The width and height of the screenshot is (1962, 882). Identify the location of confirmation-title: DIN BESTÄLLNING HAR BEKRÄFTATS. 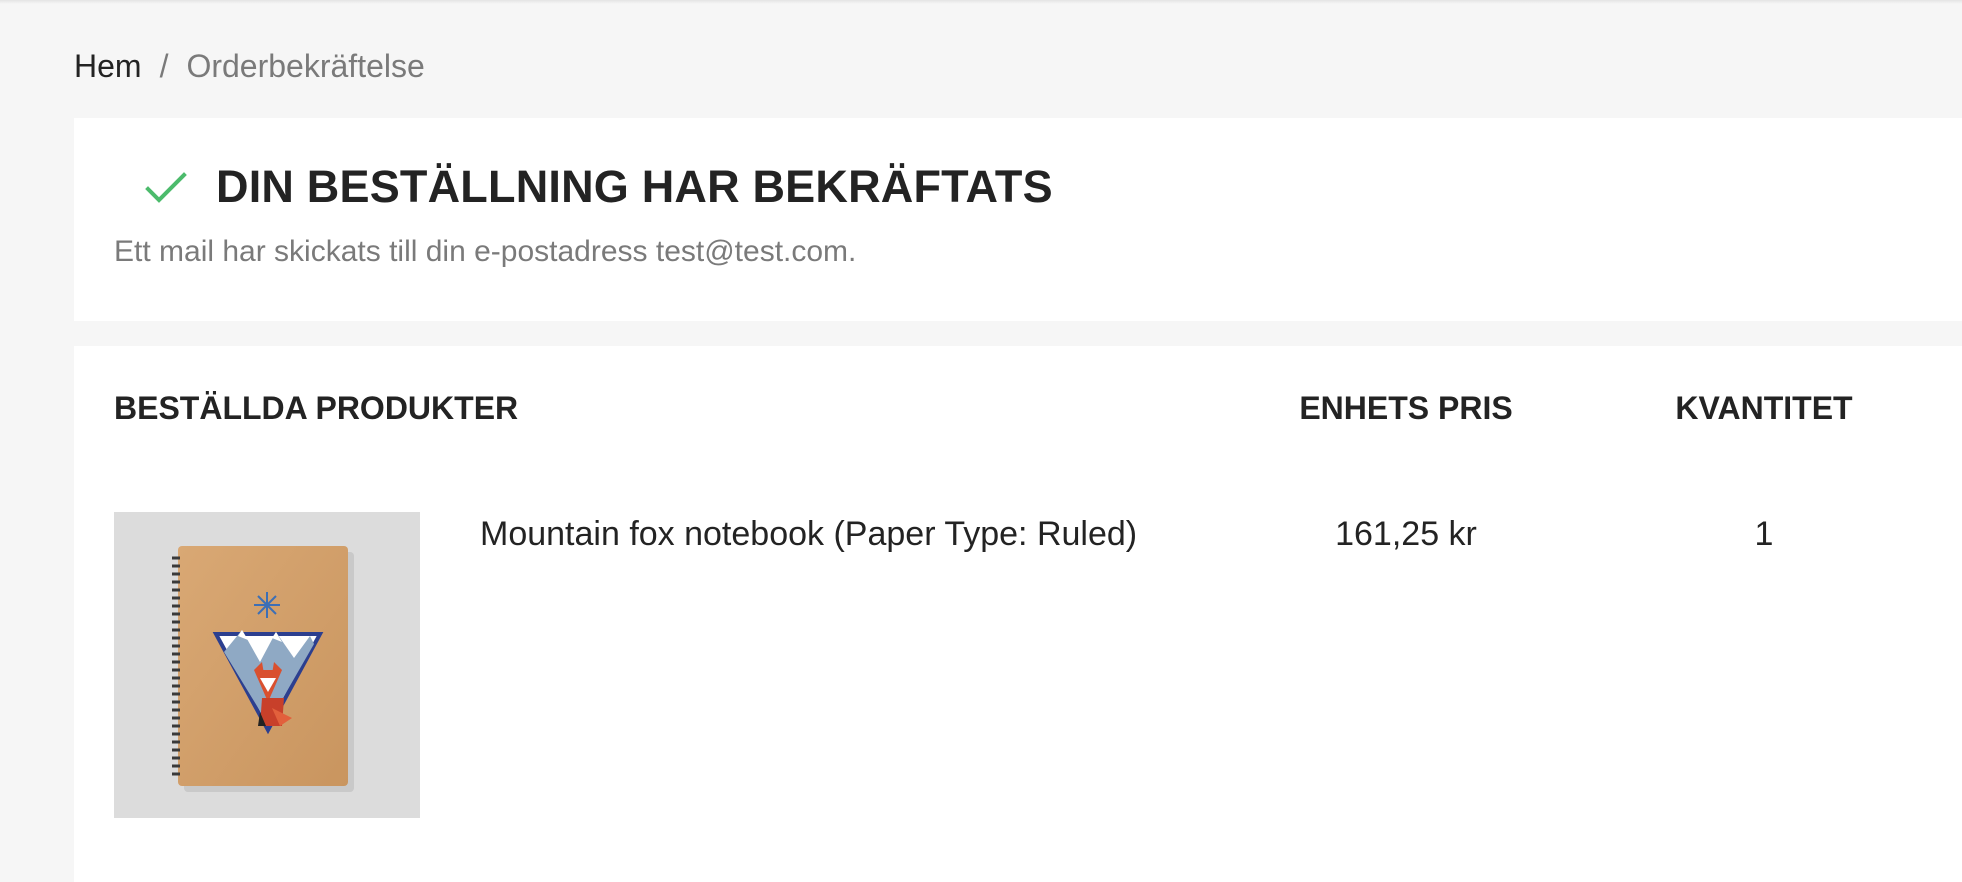
(634, 186).